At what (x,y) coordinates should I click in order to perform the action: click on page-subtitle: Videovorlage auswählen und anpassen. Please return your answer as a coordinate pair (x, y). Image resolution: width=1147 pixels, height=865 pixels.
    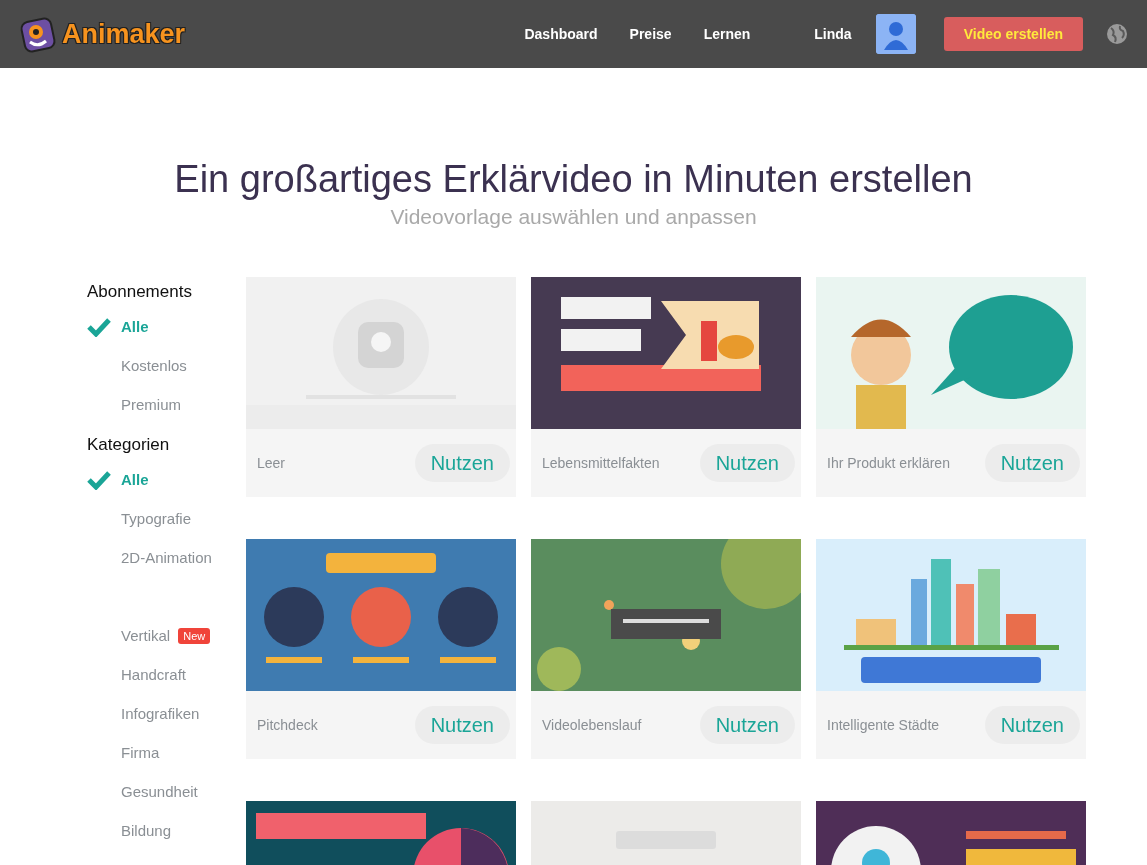
    Looking at the image, I should click on (573, 217).